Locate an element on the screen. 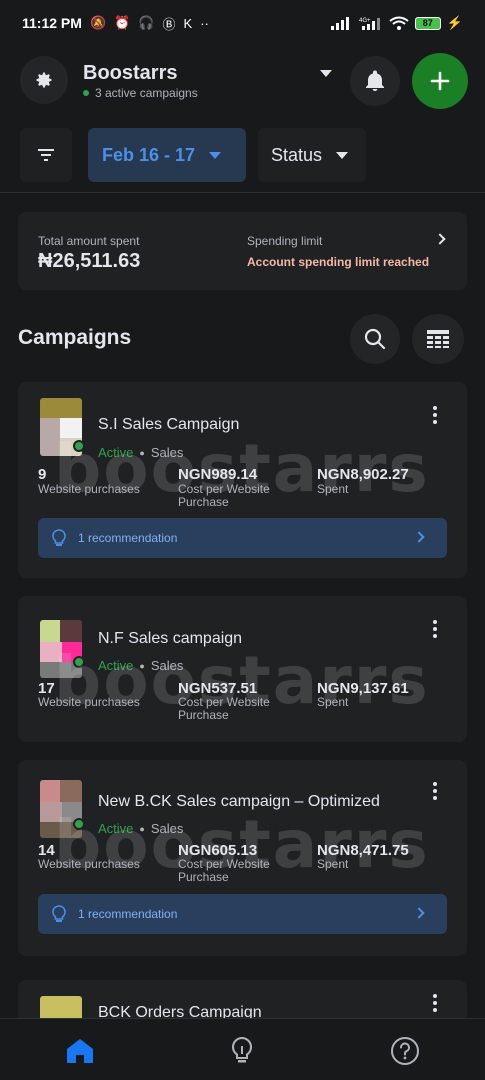  plus-icon is located at coordinates (440, 81).